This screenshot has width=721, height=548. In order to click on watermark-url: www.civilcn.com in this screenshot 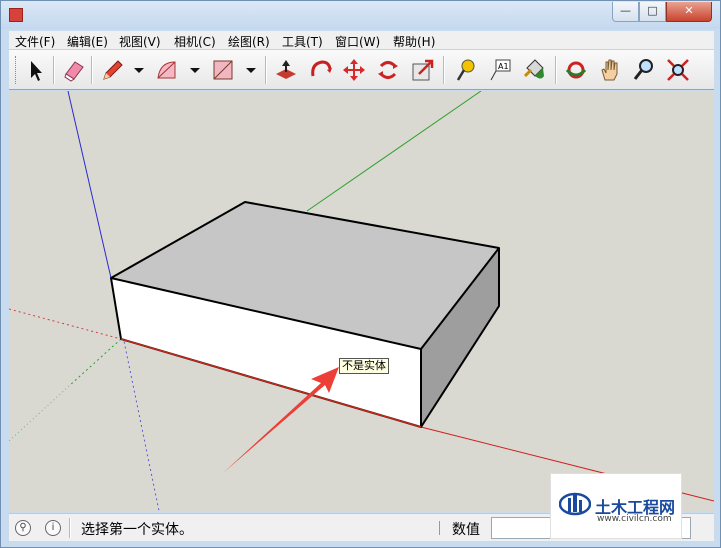, I will do `click(634, 519)`.